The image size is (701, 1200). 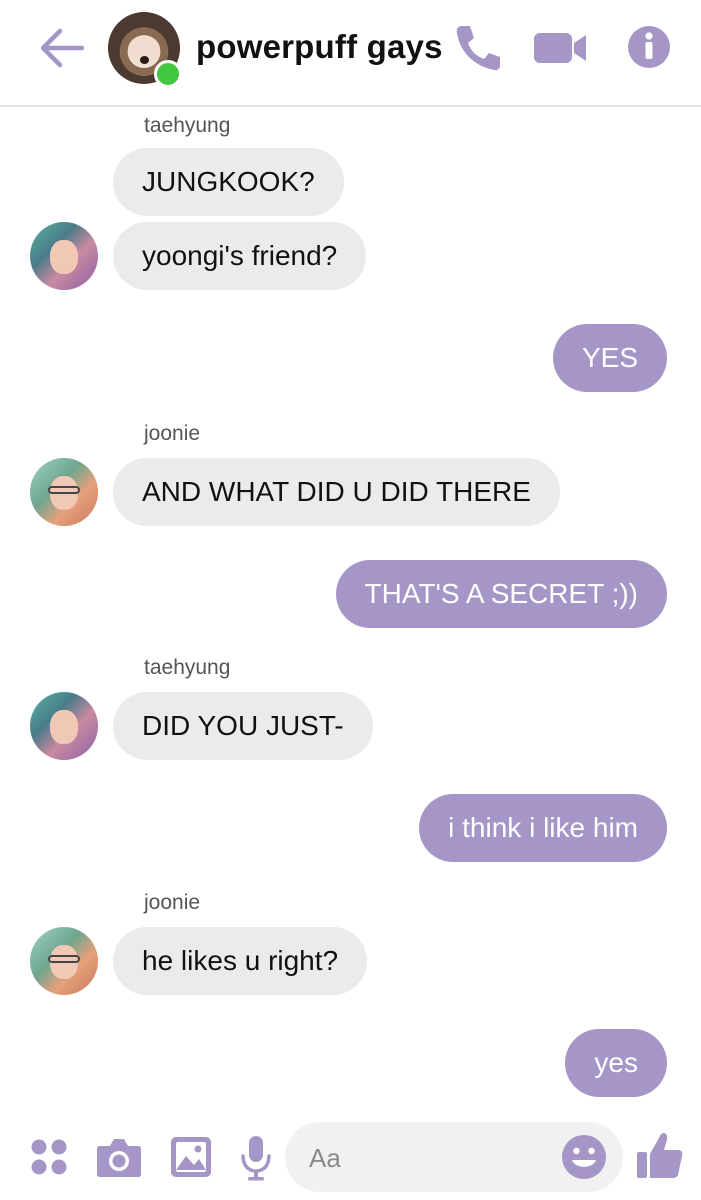 What do you see at coordinates (616, 1063) in the screenshot?
I see `message-bubble-outgoing: yes` at bounding box center [616, 1063].